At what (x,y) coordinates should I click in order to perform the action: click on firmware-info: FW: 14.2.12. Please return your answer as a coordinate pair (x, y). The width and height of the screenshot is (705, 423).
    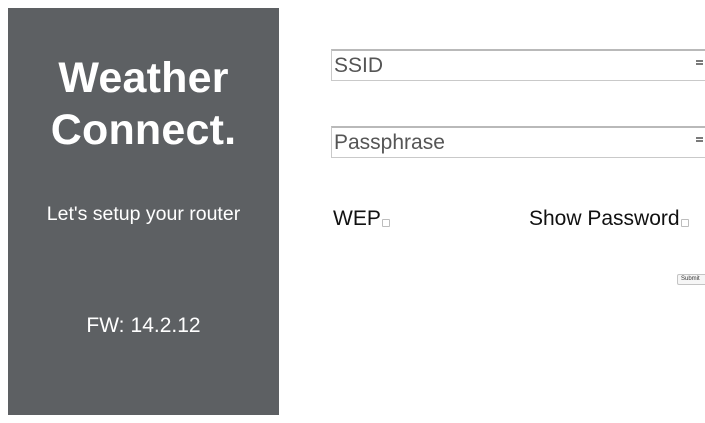
    Looking at the image, I should click on (143, 326).